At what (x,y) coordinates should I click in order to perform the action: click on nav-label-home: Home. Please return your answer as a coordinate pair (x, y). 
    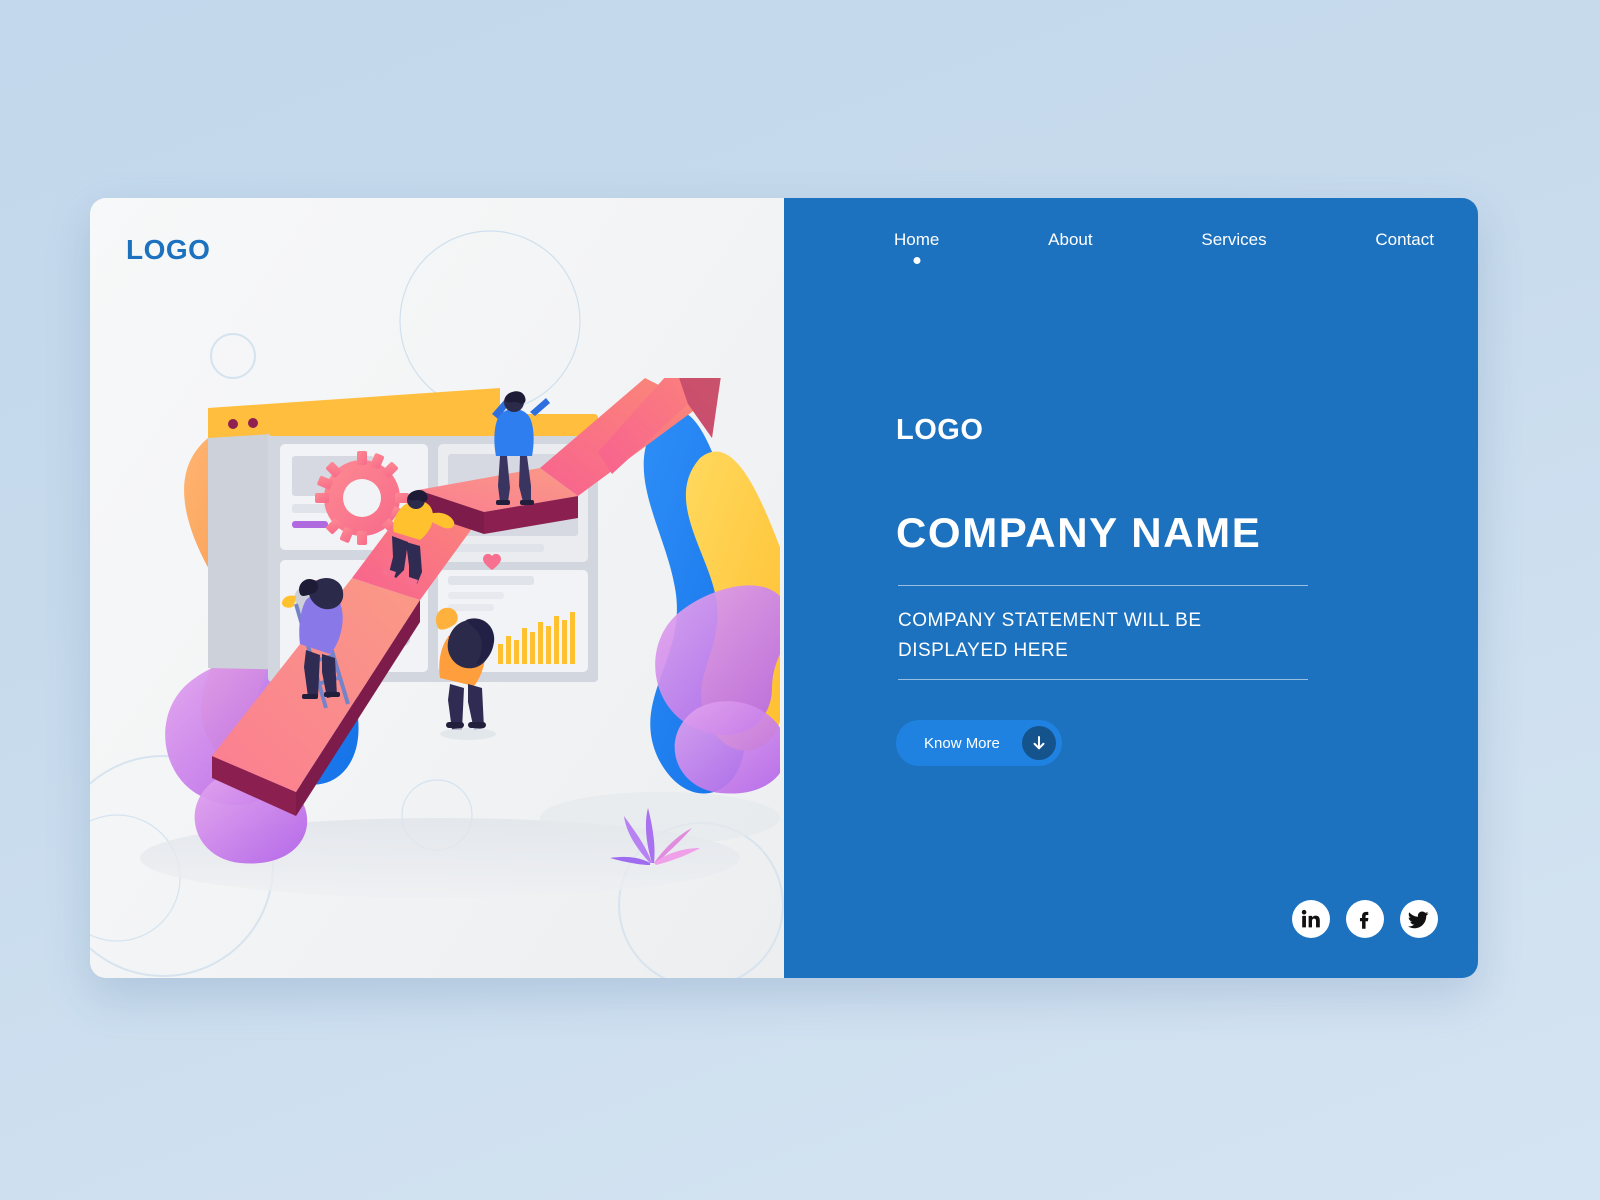
    Looking at the image, I should click on (917, 239).